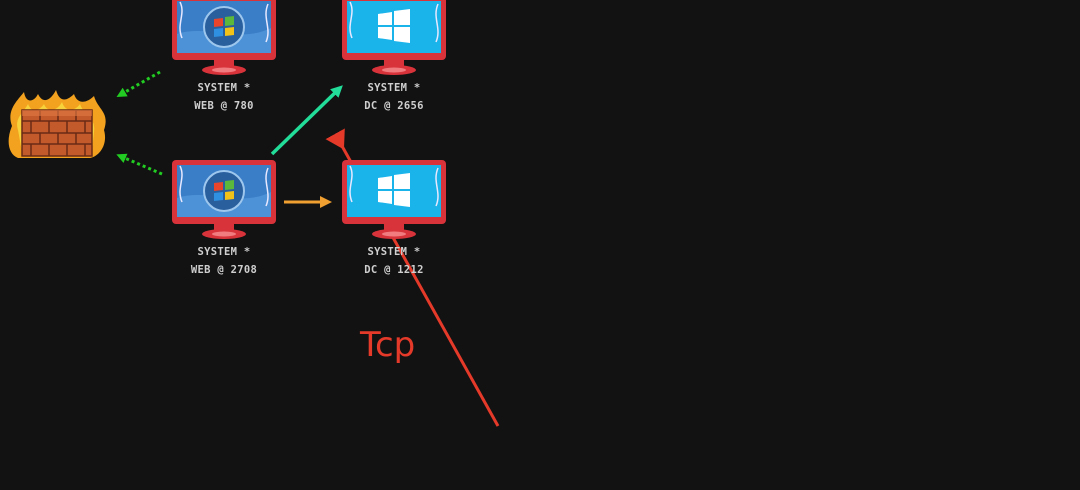 The image size is (1080, 490). What do you see at coordinates (224, 106) in the screenshot?
I see `node-host-label: WEB @ 780` at bounding box center [224, 106].